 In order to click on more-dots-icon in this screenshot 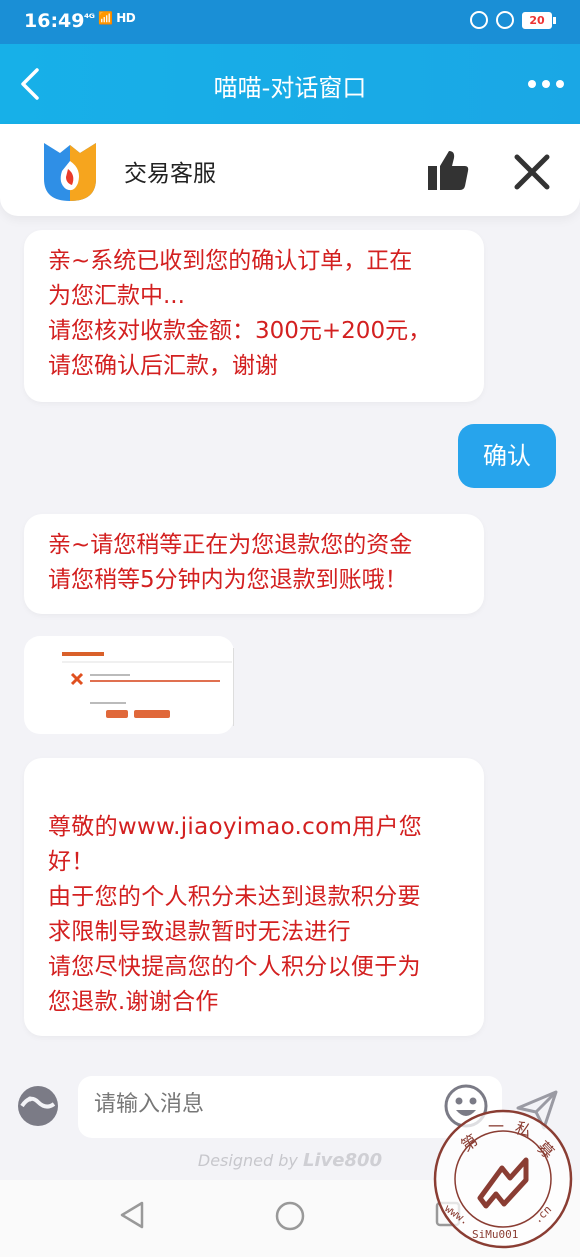, I will do `click(546, 84)`.